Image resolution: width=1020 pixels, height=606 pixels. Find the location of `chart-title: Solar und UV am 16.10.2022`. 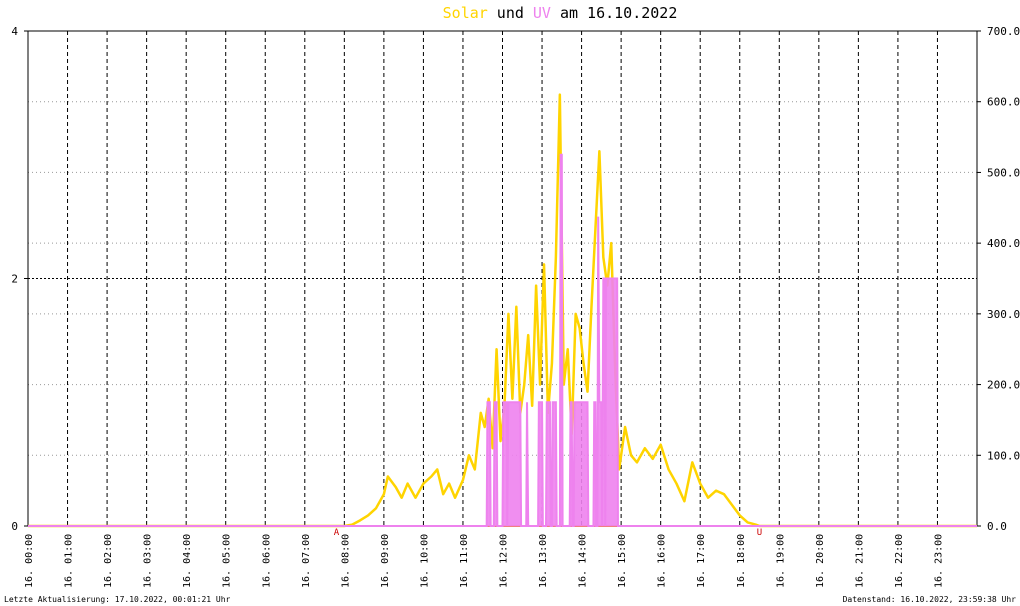

chart-title: Solar und UV am 16.10.2022 is located at coordinates (560, 13).